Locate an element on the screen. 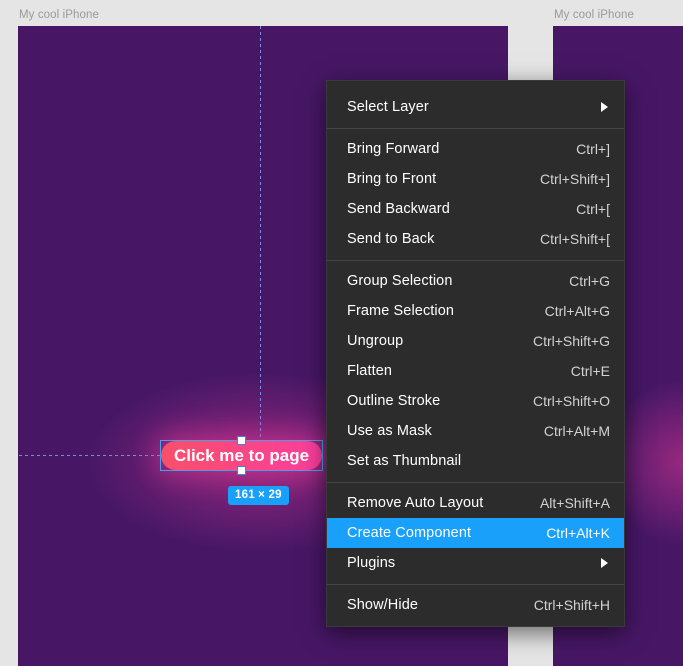  menu-item-shortcut: Ctrl+] is located at coordinates (593, 149).